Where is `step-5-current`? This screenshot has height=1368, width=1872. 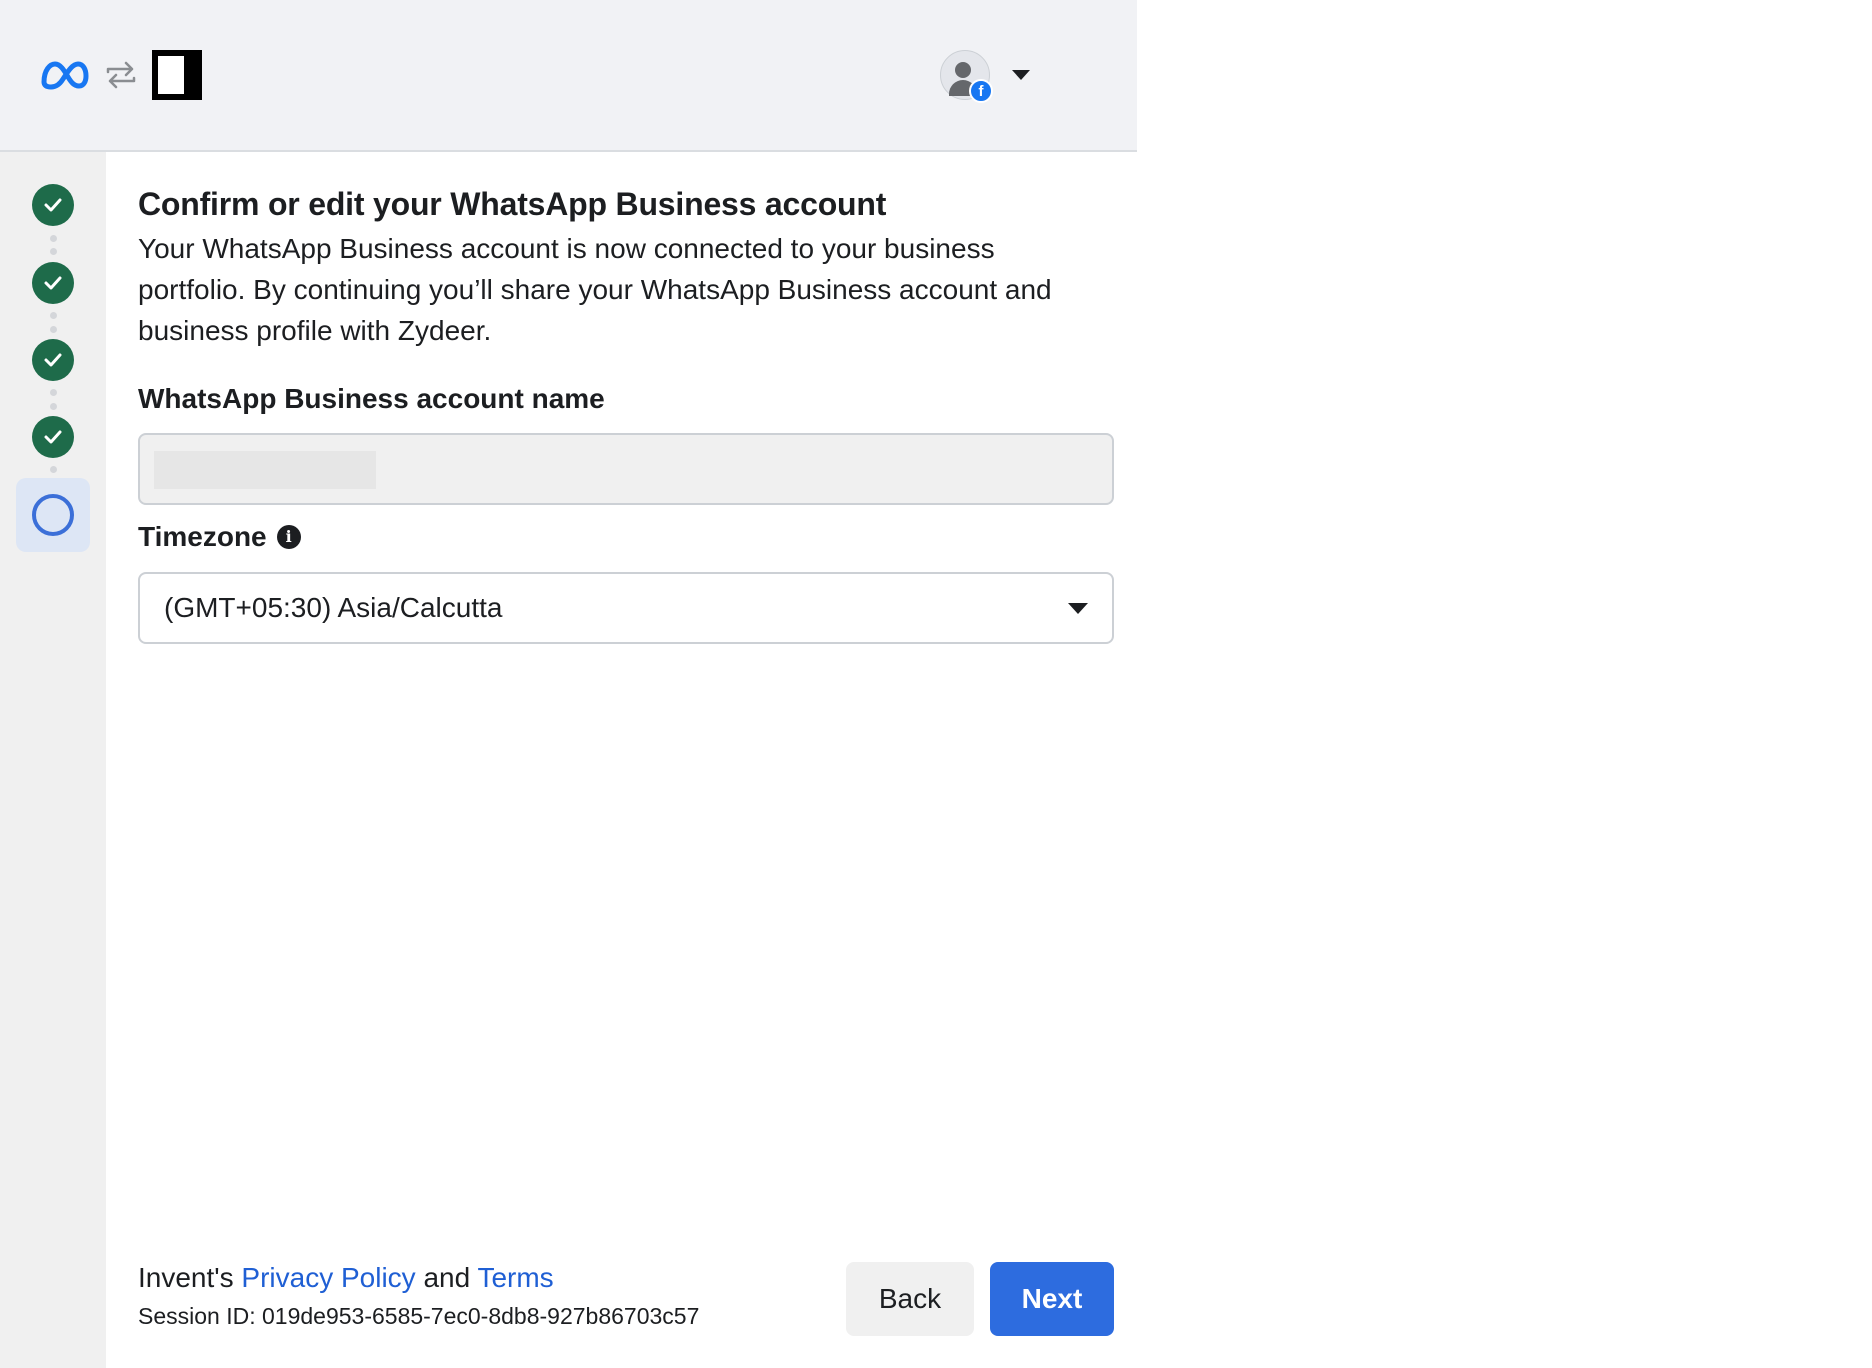
step-5-current is located at coordinates (53, 515).